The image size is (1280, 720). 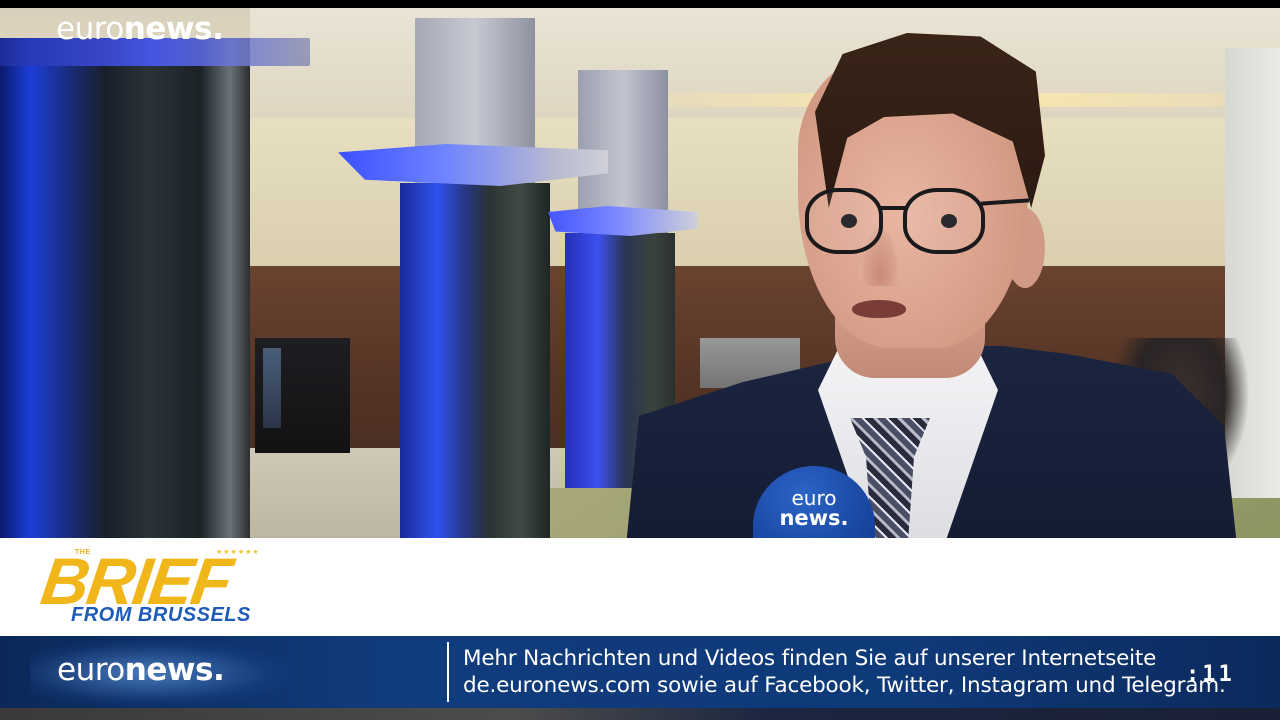 I want to click on vending-machine, so click(x=302, y=395).